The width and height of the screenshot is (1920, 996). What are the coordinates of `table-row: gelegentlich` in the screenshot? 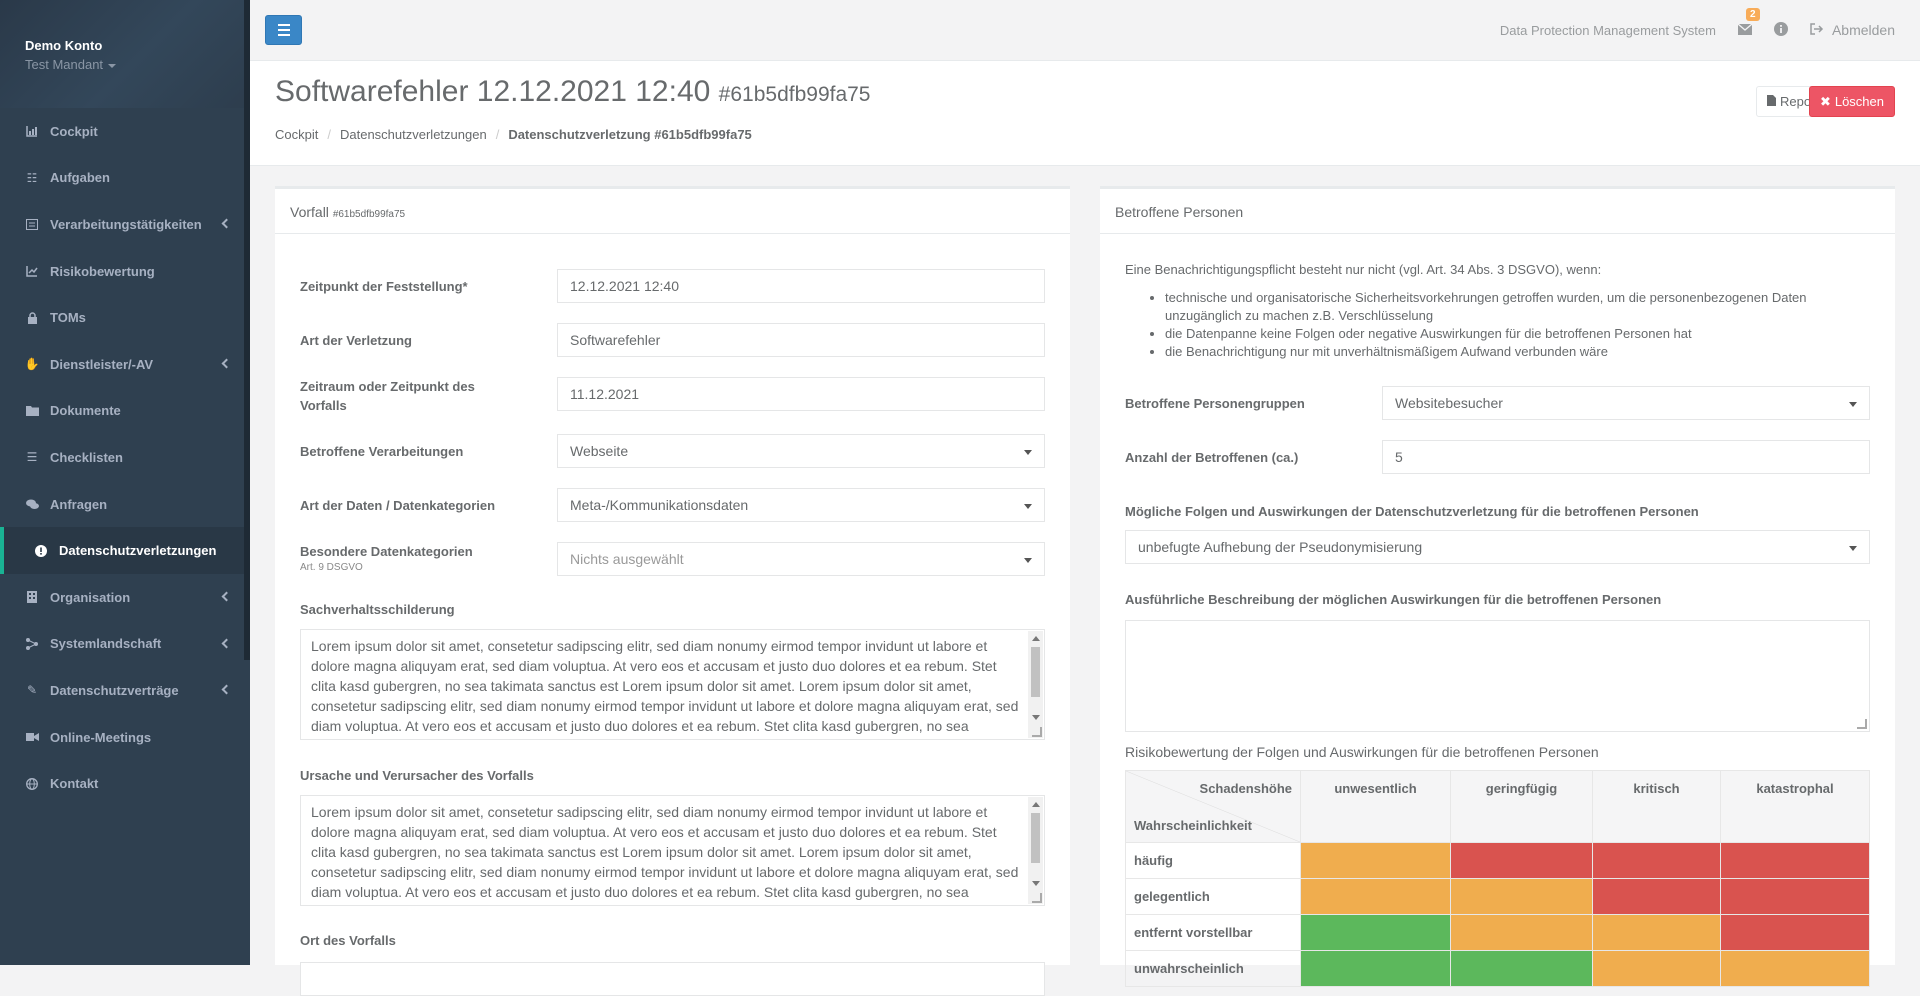 It's located at (1497, 896).